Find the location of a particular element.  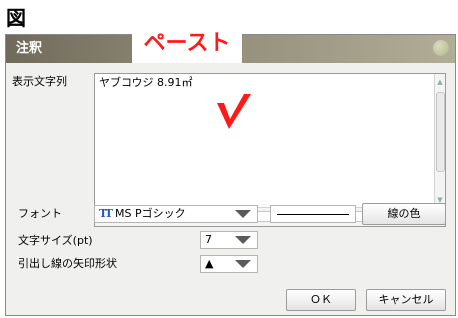

line-sample-stroke is located at coordinates (313, 214).